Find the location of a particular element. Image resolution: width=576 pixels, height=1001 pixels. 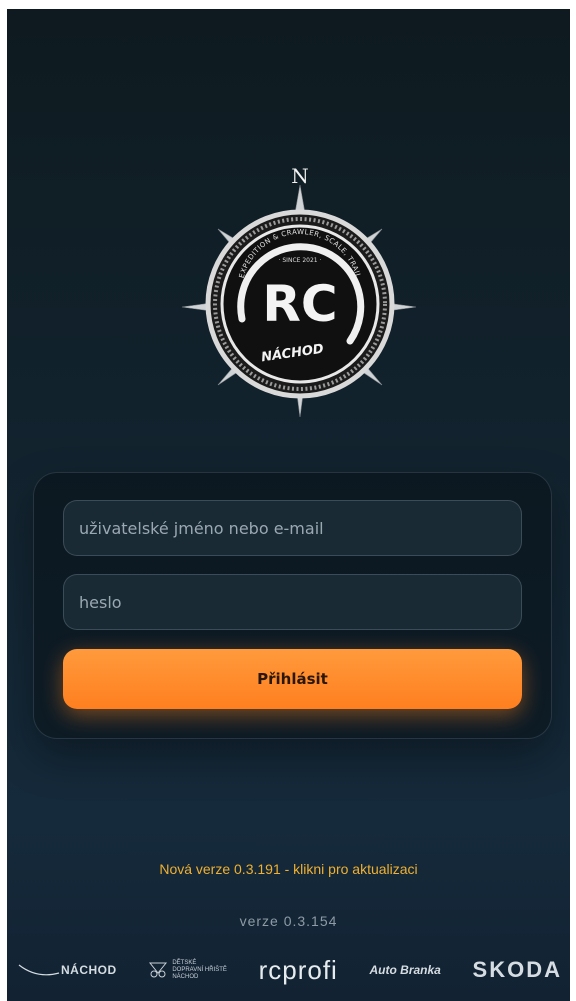

sponsor-autobranka-label: Auto Branka is located at coordinates (405, 970).